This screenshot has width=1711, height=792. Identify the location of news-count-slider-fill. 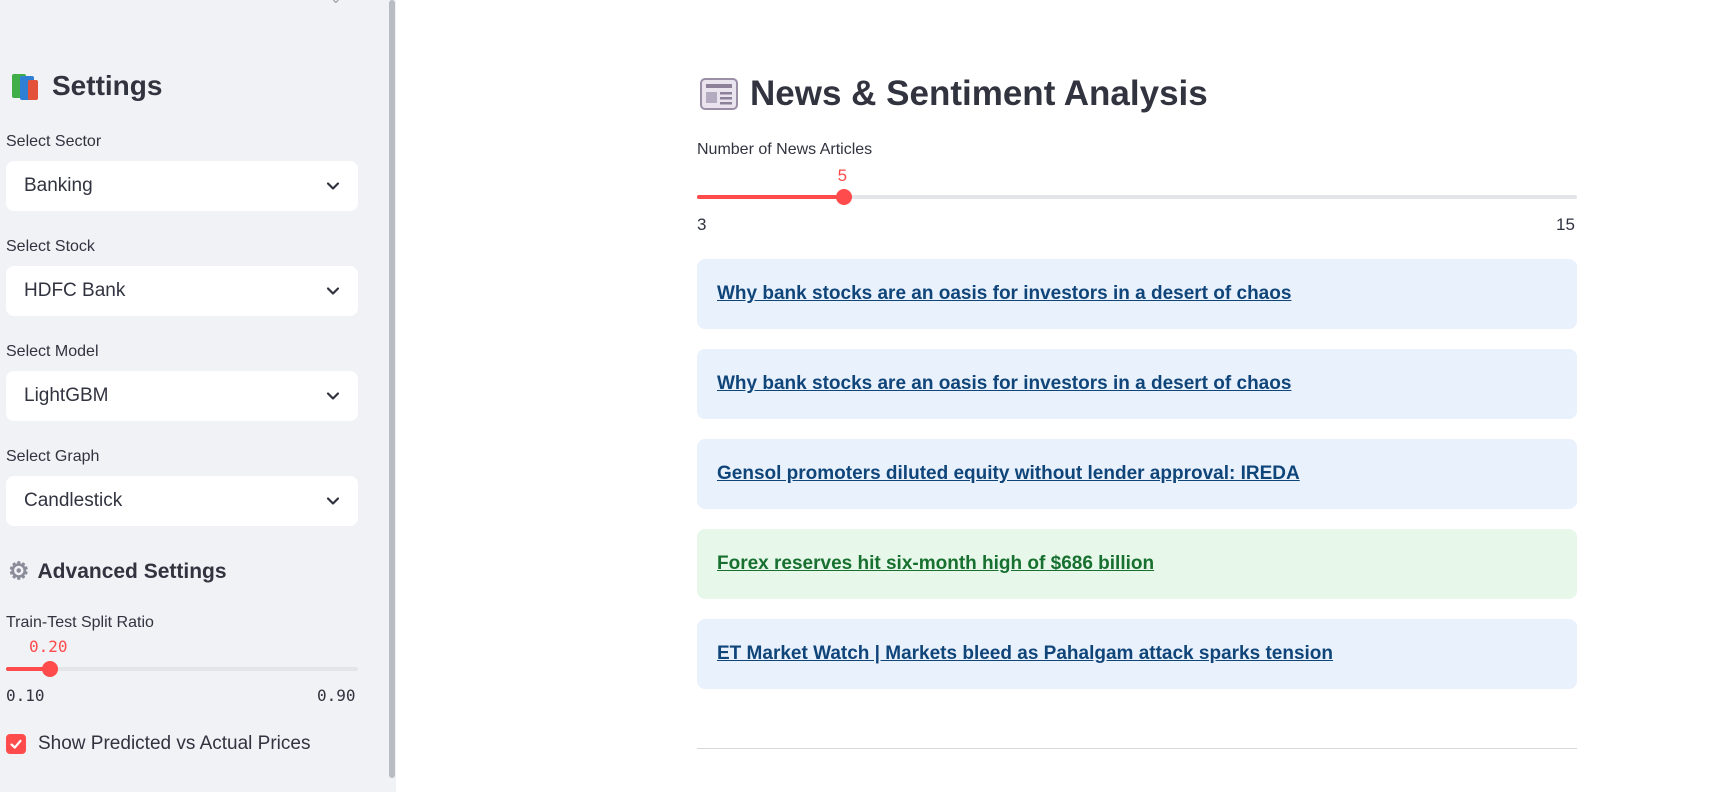
(770, 197).